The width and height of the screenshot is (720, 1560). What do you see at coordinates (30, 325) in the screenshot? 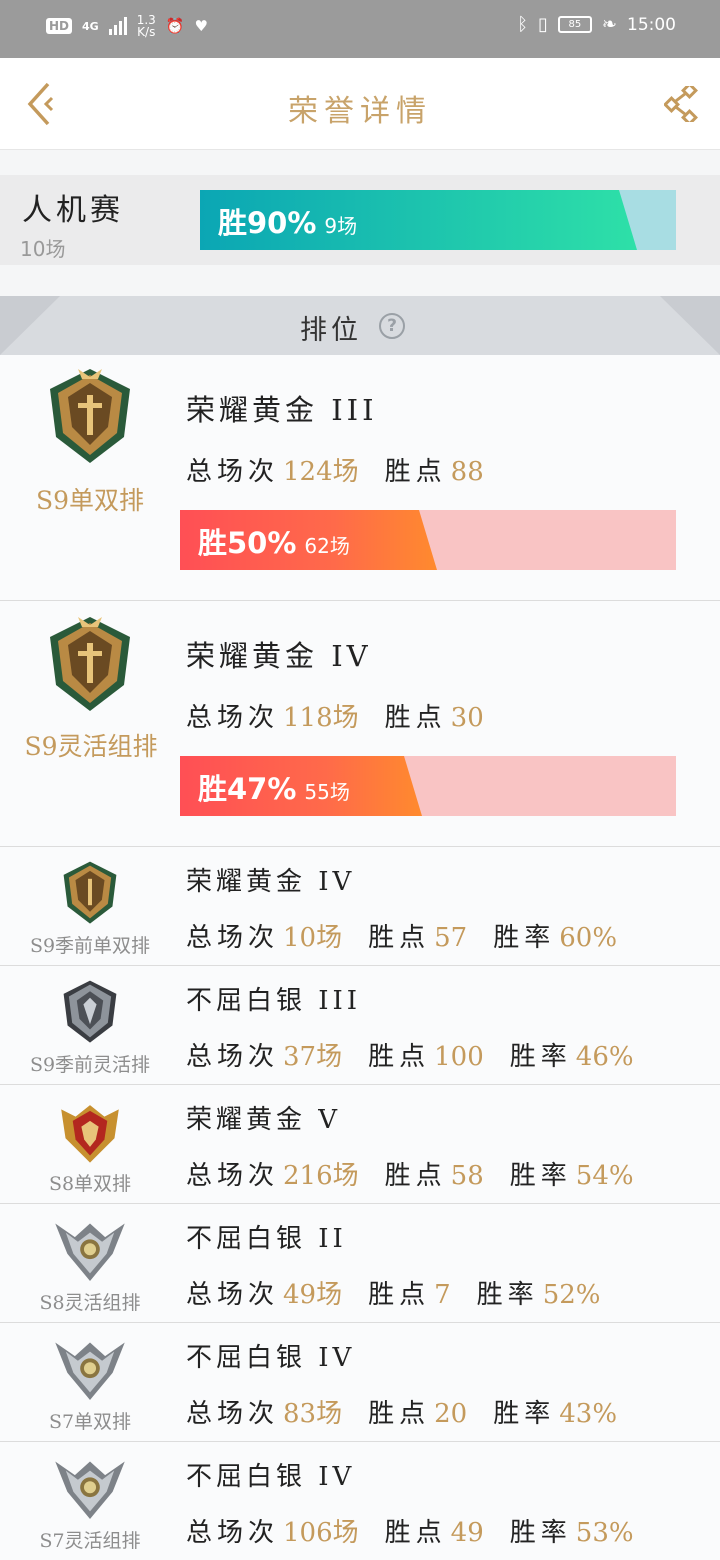
I see `section-left-decoration` at bounding box center [30, 325].